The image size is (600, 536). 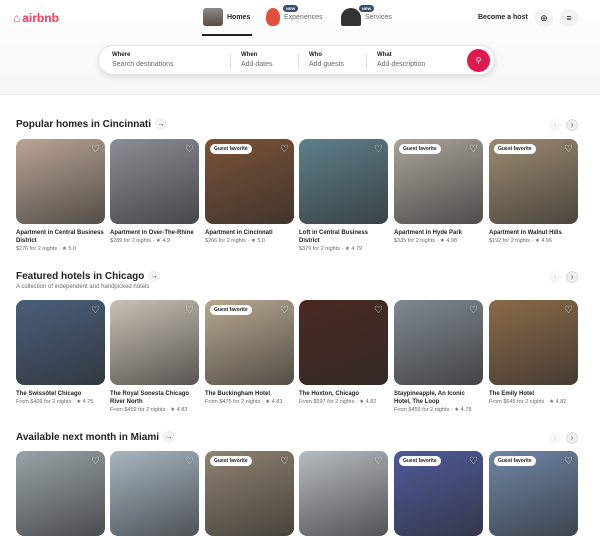 What do you see at coordinates (152, 233) in the screenshot?
I see `listing-title: Apartment in Over-The-Rhine` at bounding box center [152, 233].